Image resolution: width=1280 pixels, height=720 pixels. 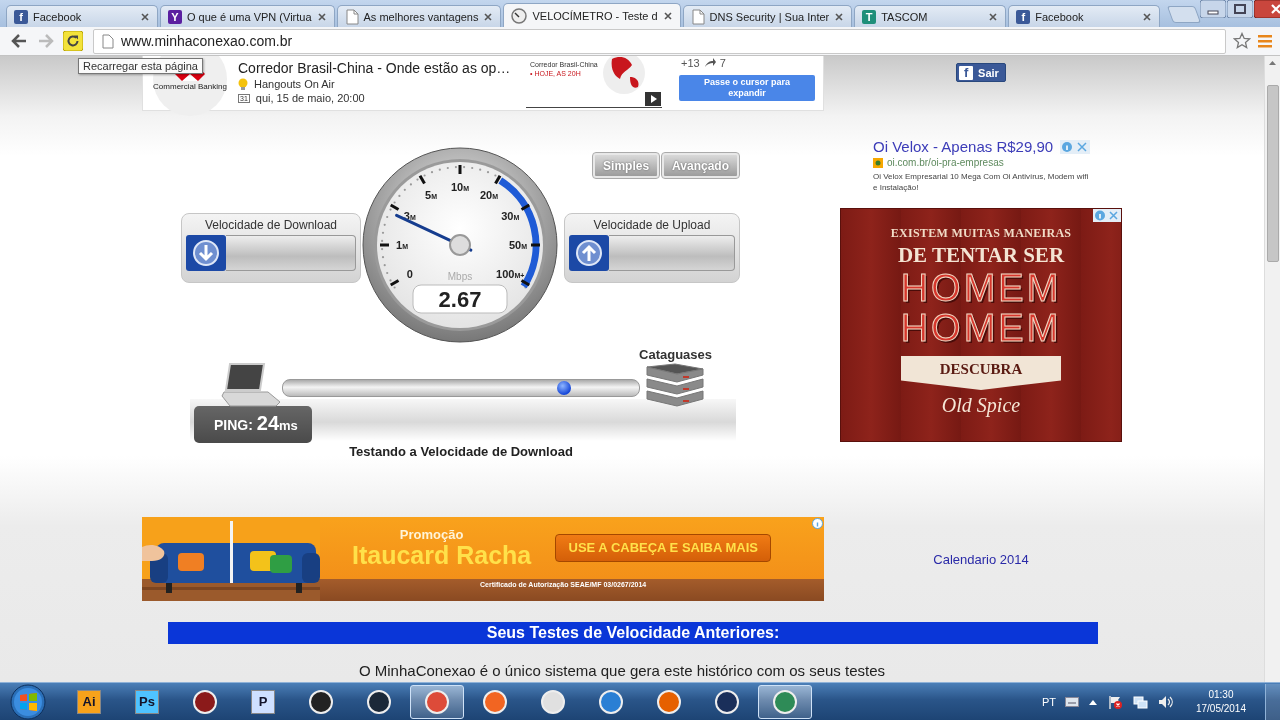 I want to click on plus-count: +13, so click(x=690, y=63).